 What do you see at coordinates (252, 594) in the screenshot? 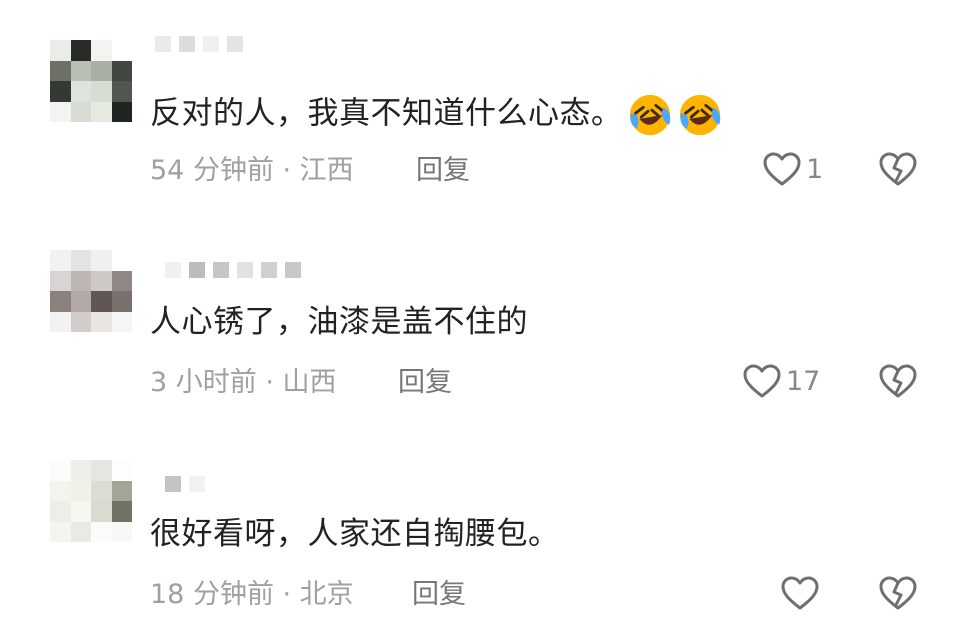
I see `comment-meta: 18 分钟前 · 北京` at bounding box center [252, 594].